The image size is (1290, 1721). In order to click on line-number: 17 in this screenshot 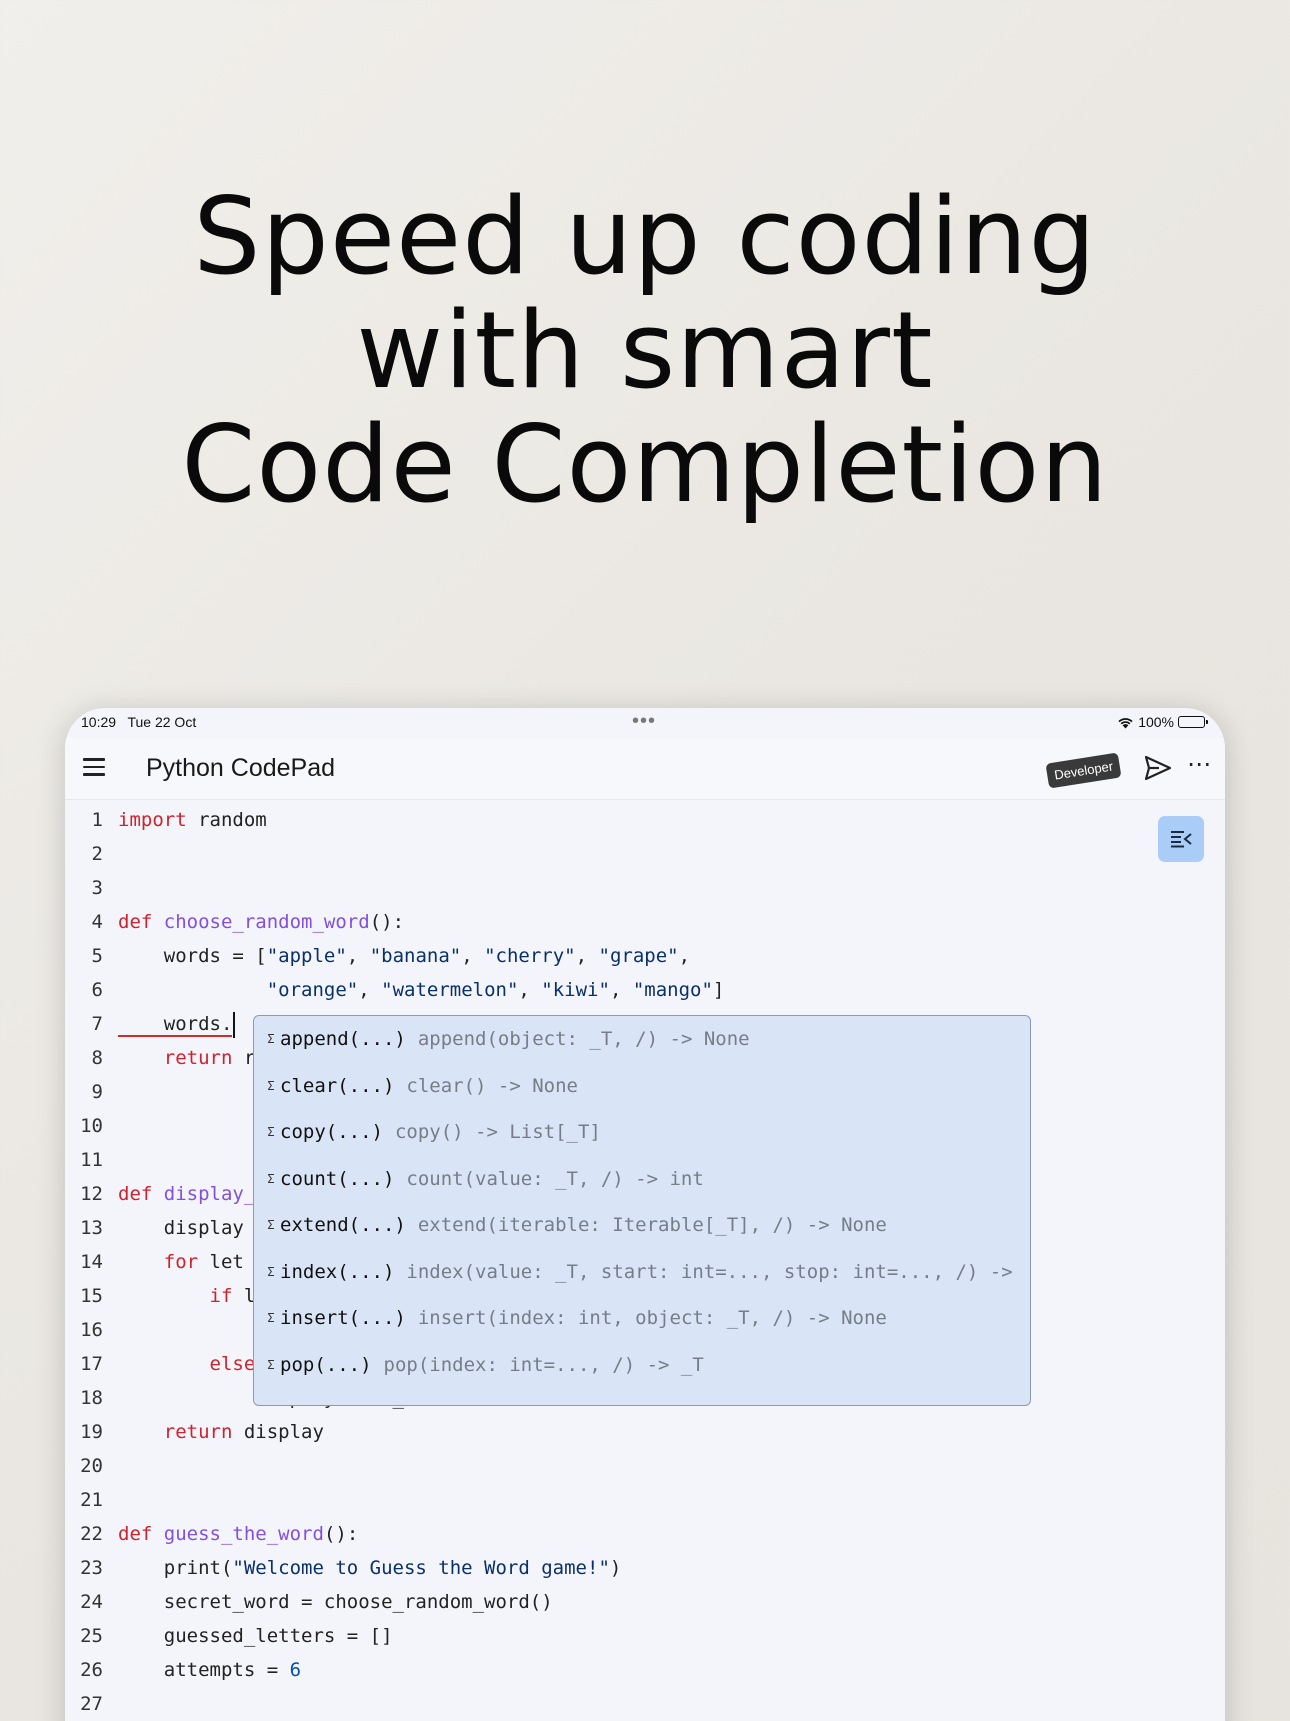, I will do `click(91, 1364)`.